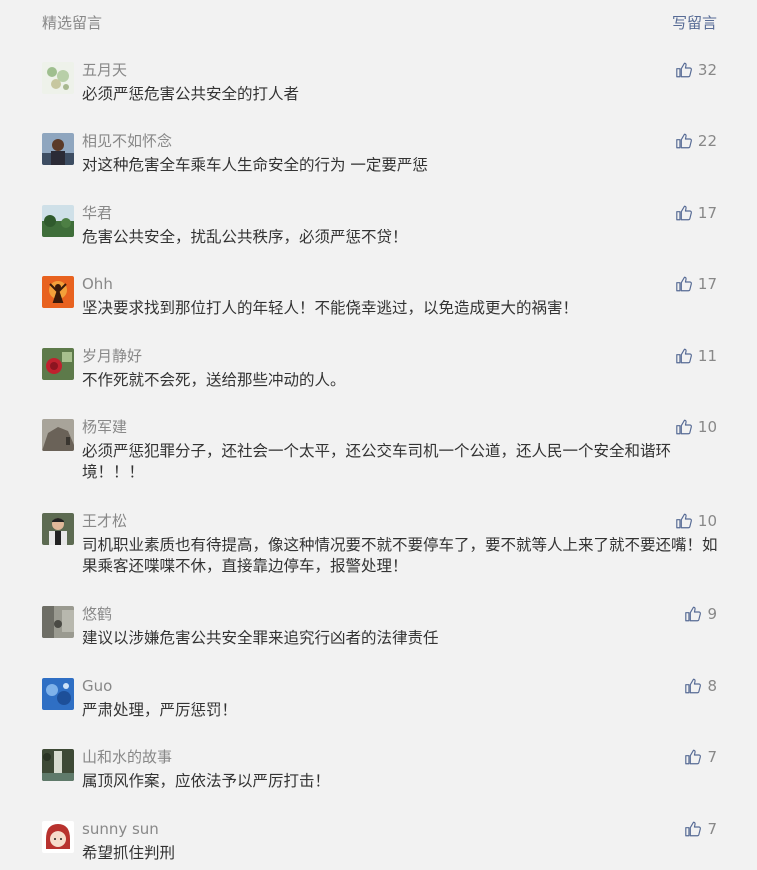  I want to click on like-count: 11, so click(707, 356).